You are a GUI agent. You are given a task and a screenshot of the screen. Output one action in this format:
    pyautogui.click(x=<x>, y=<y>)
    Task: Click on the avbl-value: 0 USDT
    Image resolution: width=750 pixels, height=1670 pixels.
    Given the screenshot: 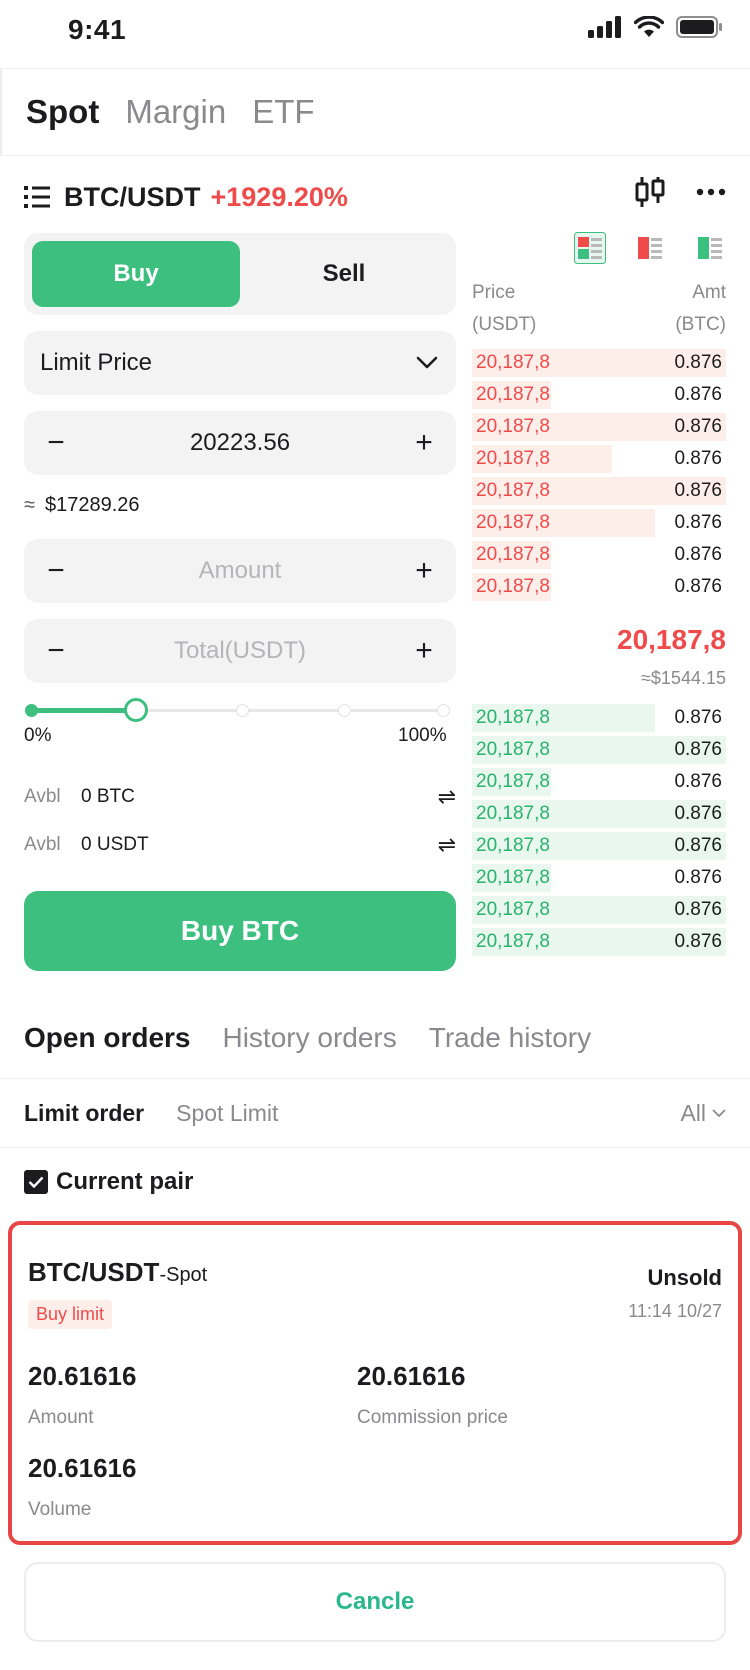 What is the action you would take?
    pyautogui.click(x=115, y=844)
    